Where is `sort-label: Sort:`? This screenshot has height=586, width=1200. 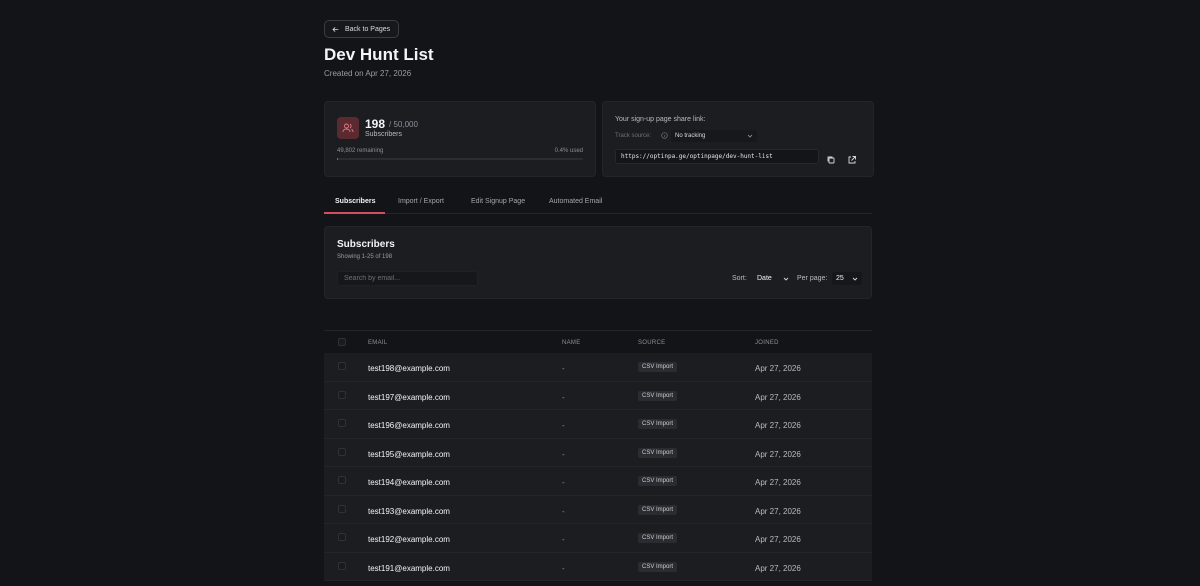 sort-label: Sort: is located at coordinates (739, 278).